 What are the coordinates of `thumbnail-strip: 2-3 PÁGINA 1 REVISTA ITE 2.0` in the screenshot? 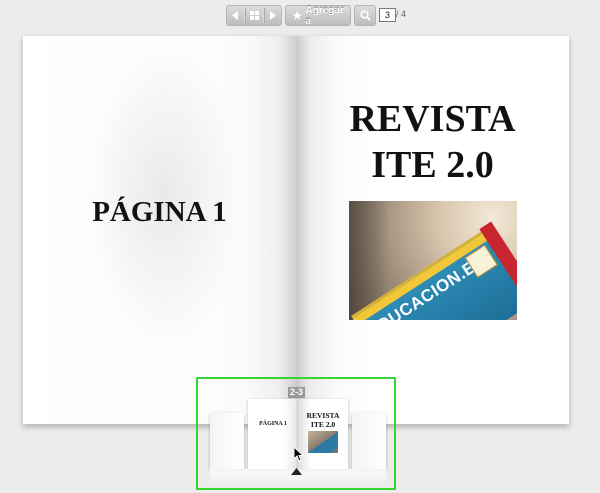 It's located at (296, 433).